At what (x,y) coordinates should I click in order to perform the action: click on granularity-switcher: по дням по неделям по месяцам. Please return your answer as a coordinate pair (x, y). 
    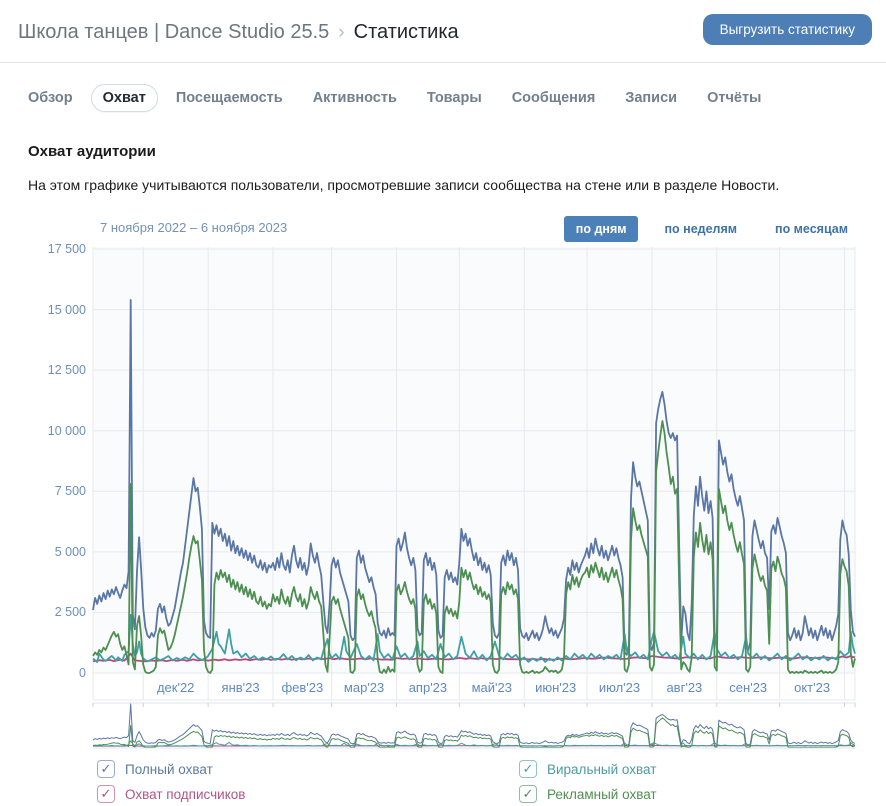
    Looking at the image, I should click on (705, 229).